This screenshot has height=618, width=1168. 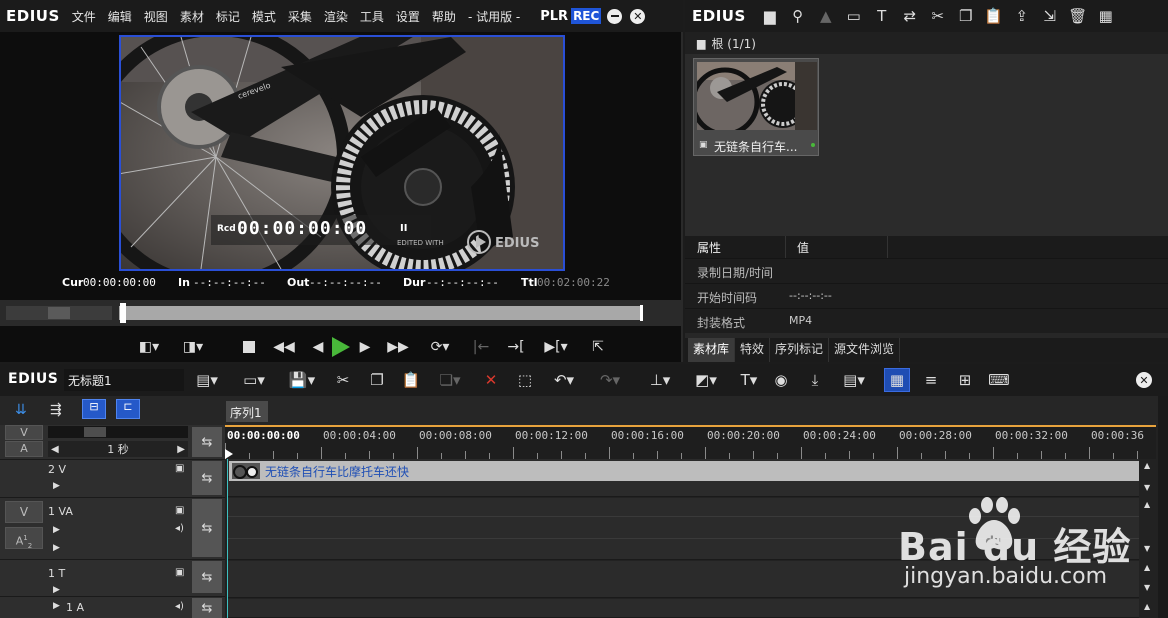 What do you see at coordinates (965, 380) in the screenshot?
I see `vectorscope-icon: ⊞` at bounding box center [965, 380].